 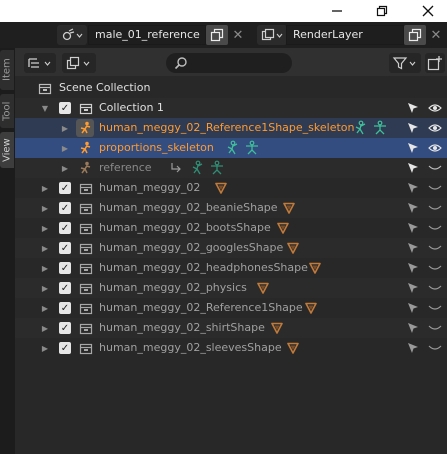 What do you see at coordinates (231, 188) in the screenshot?
I see `outliner-row: ▶ ✓ human_meggy_02` at bounding box center [231, 188].